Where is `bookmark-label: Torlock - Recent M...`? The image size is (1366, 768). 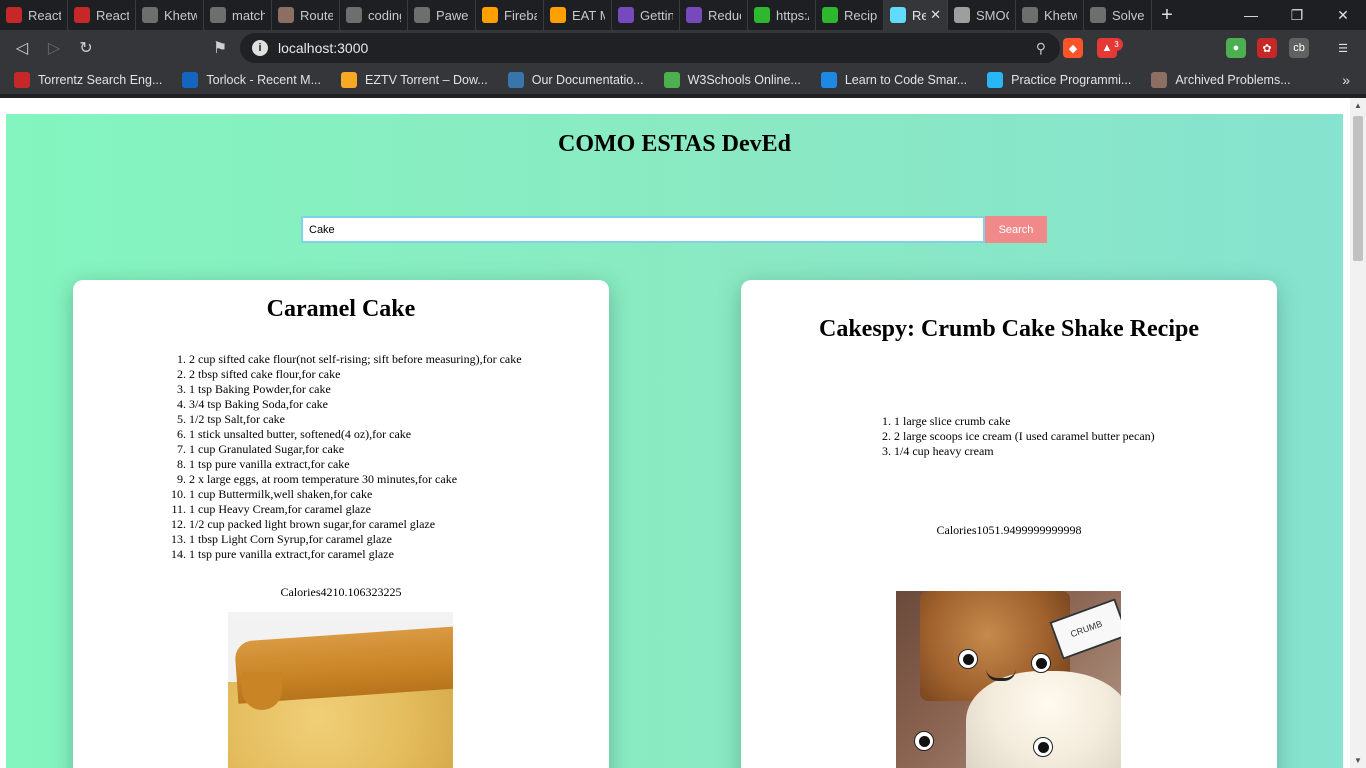
bookmark-label: Torlock - Recent M... is located at coordinates (263, 80).